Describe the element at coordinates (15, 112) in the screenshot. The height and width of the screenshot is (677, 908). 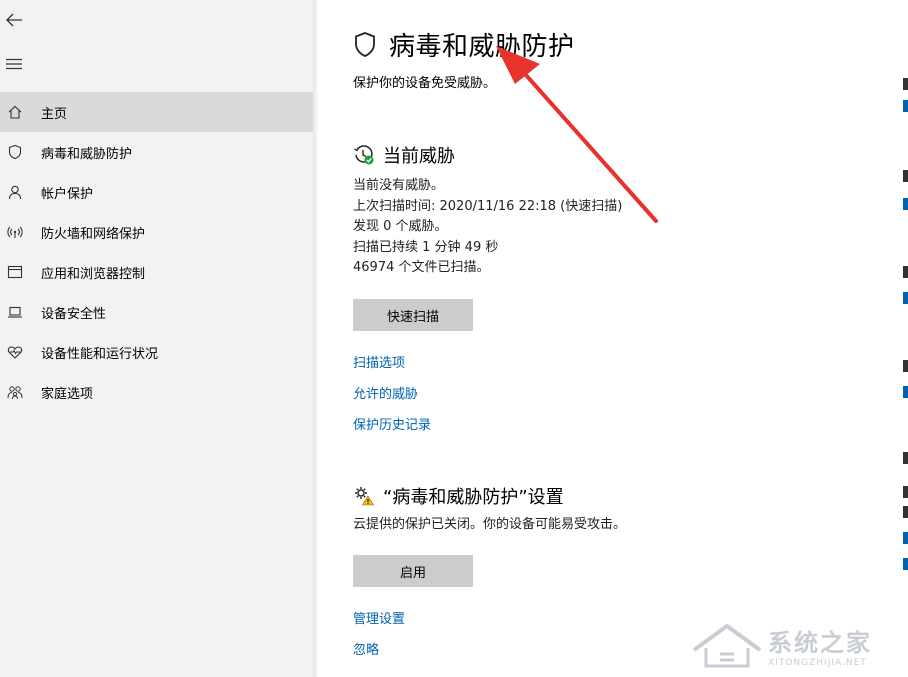
I see `home-icon` at that location.